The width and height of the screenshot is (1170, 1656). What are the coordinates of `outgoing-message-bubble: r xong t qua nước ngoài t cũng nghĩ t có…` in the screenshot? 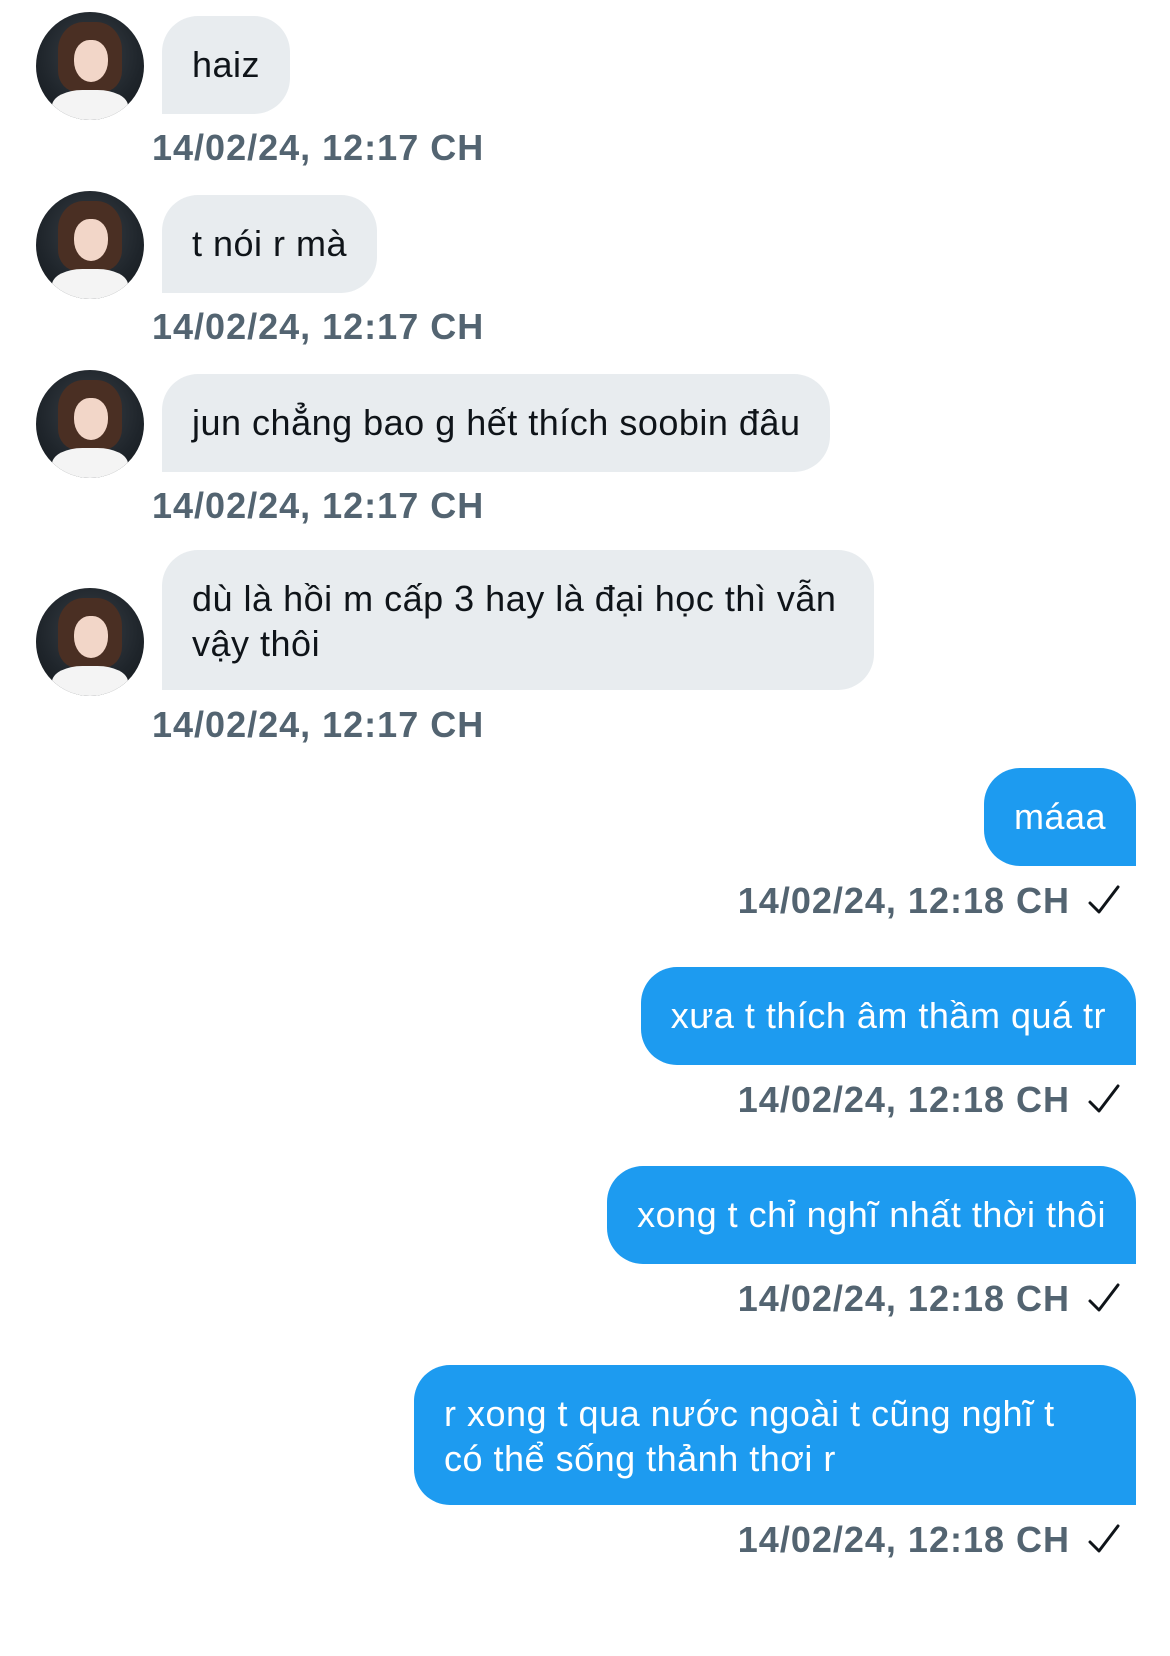 It's located at (775, 1435).